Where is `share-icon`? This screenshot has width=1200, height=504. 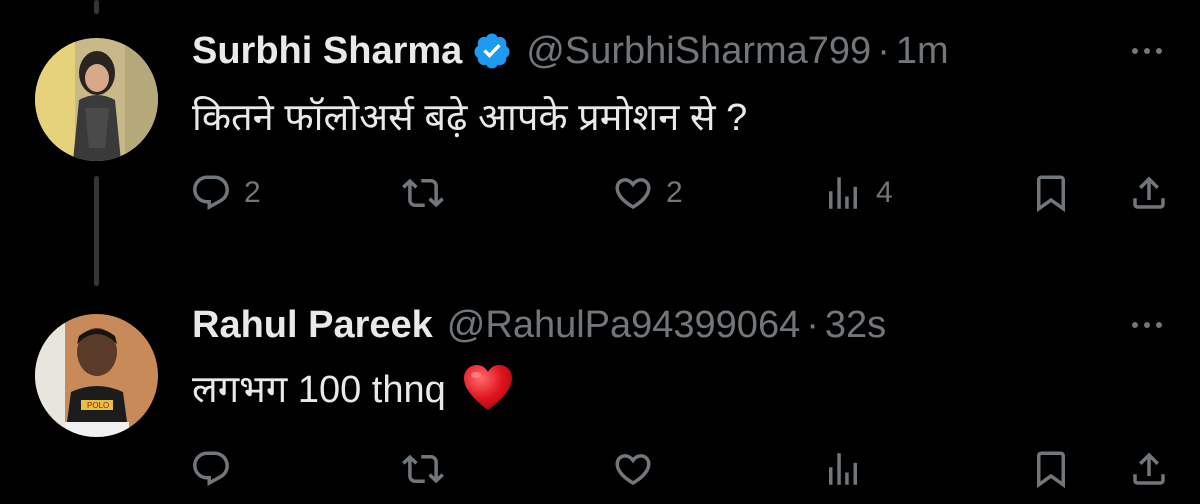
share-icon is located at coordinates (1149, 468).